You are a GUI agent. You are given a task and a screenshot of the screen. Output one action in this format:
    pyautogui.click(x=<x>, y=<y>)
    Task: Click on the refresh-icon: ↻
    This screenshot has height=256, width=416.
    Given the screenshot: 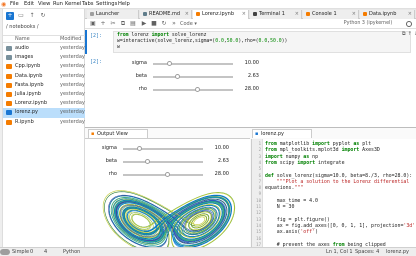 What is the action you would take?
    pyautogui.click(x=43, y=16)
    